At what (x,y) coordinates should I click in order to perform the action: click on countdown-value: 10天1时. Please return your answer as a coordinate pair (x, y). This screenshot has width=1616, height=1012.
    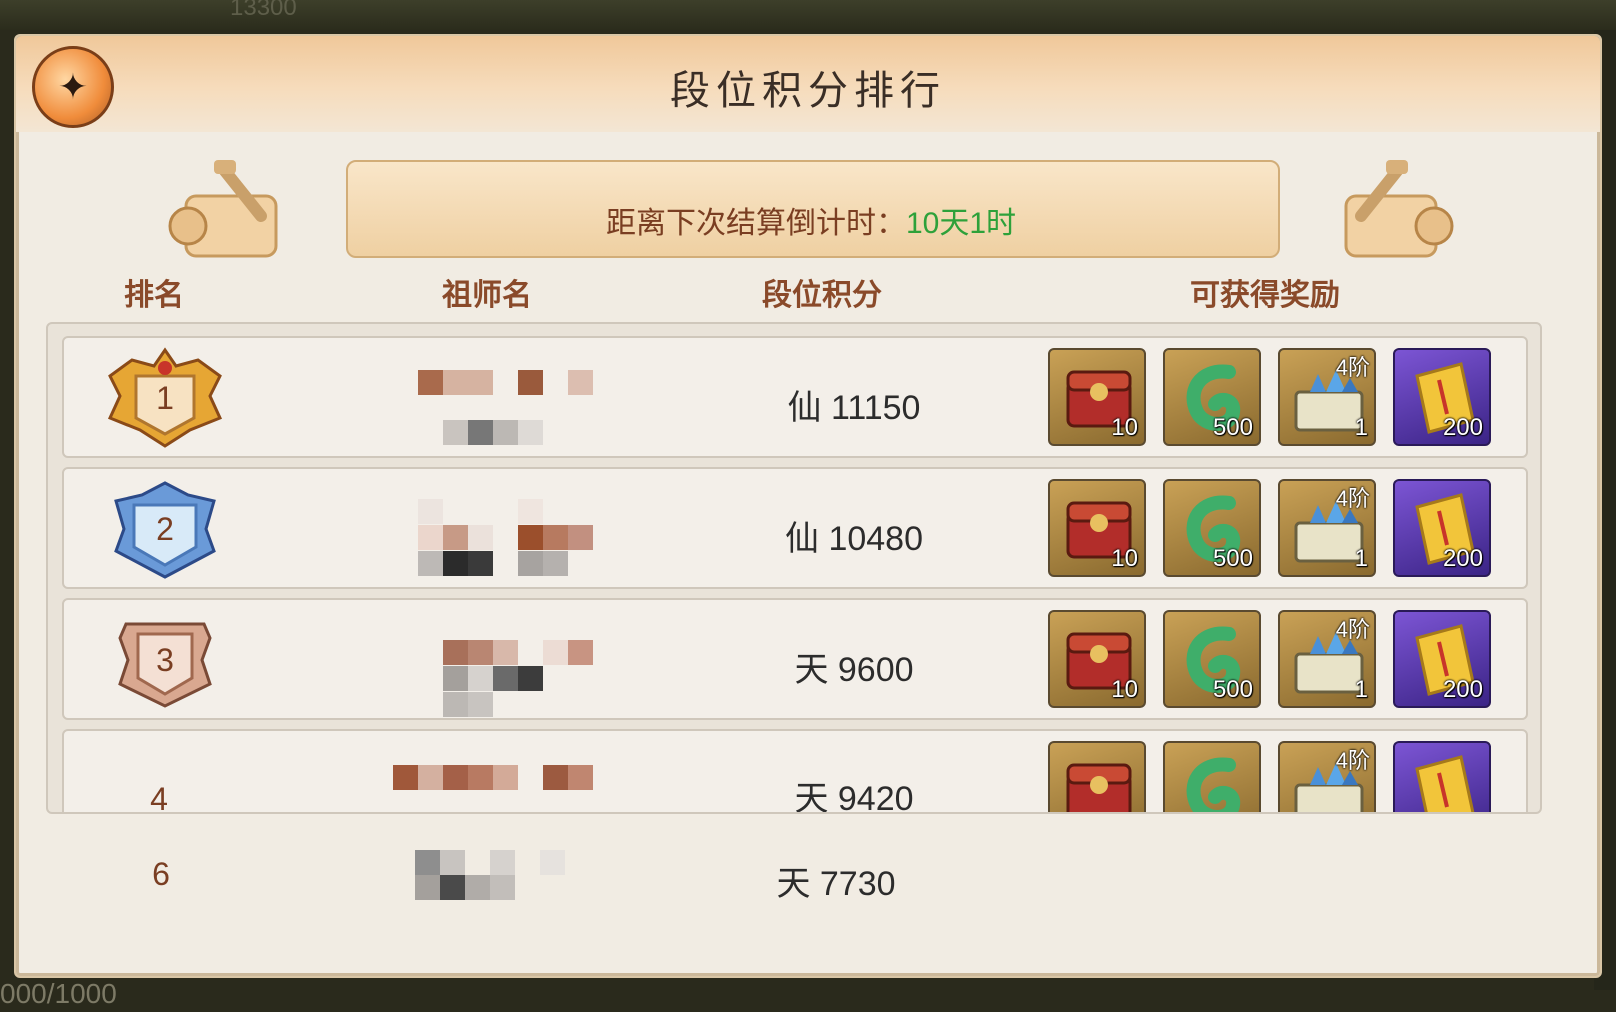
    Looking at the image, I should click on (961, 223).